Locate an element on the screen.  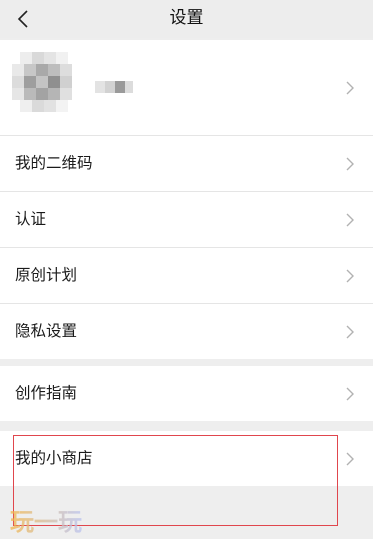
page-title: 设置 is located at coordinates (186, 18).